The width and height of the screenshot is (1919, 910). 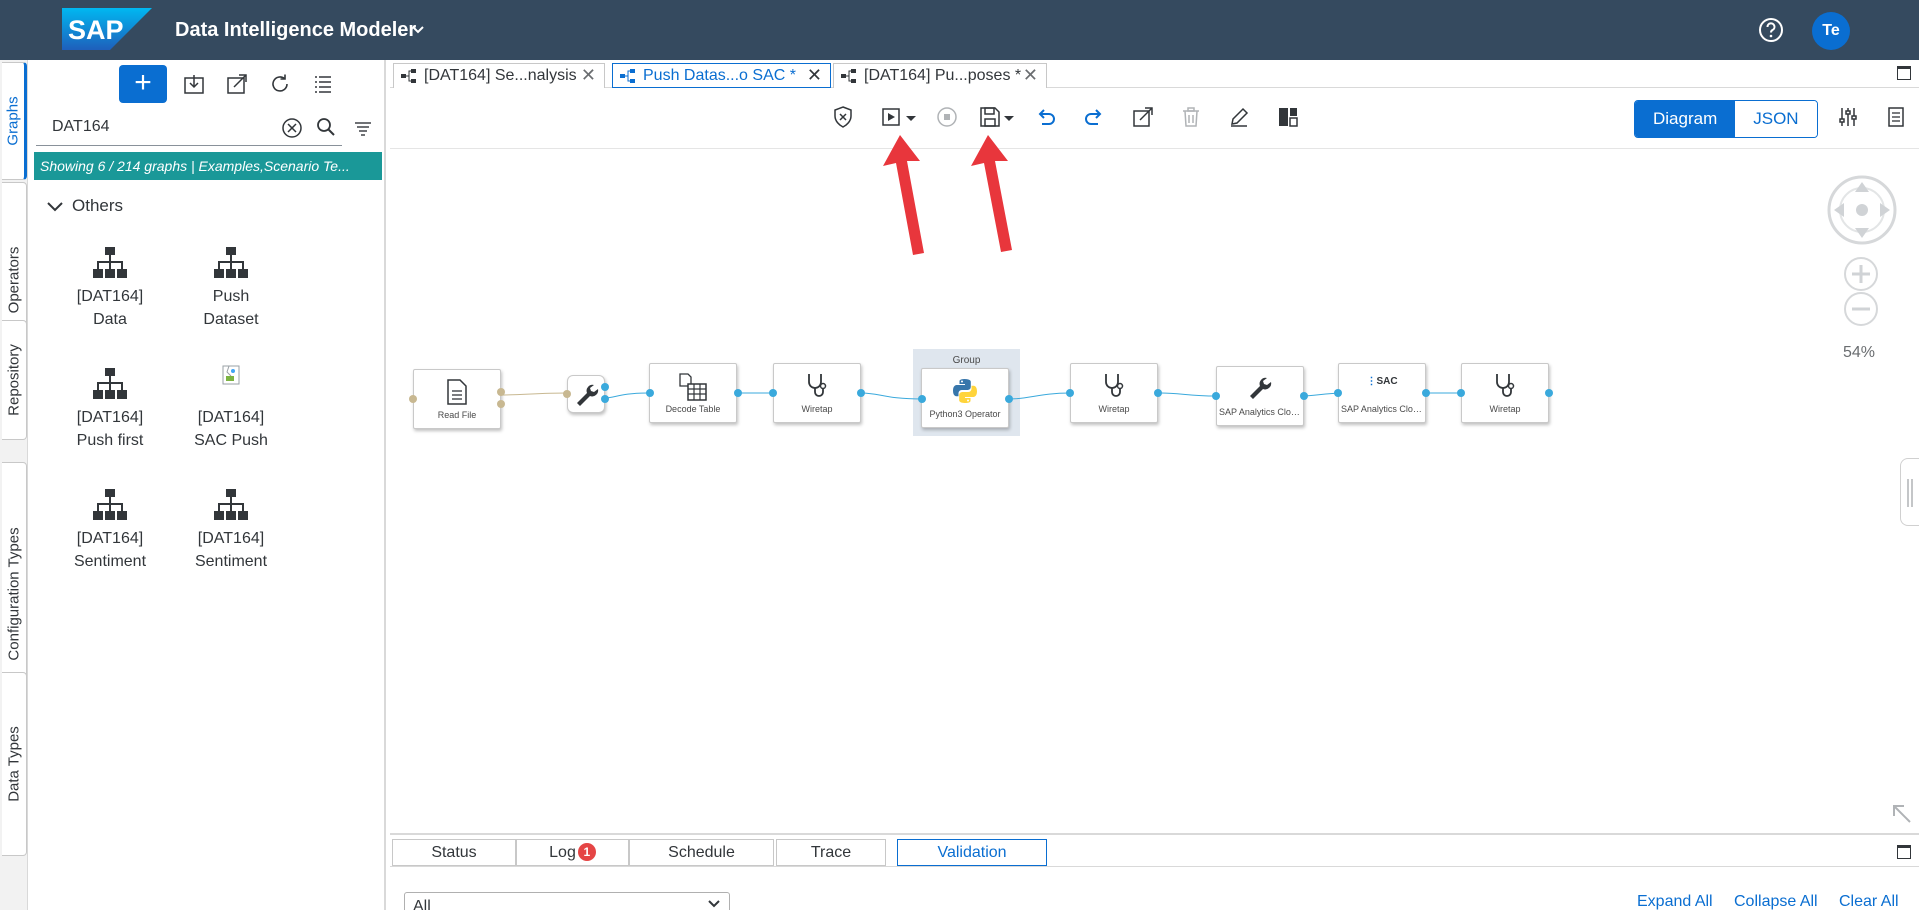 I want to click on node-decode-table: Decode Table, so click(x=693, y=393).